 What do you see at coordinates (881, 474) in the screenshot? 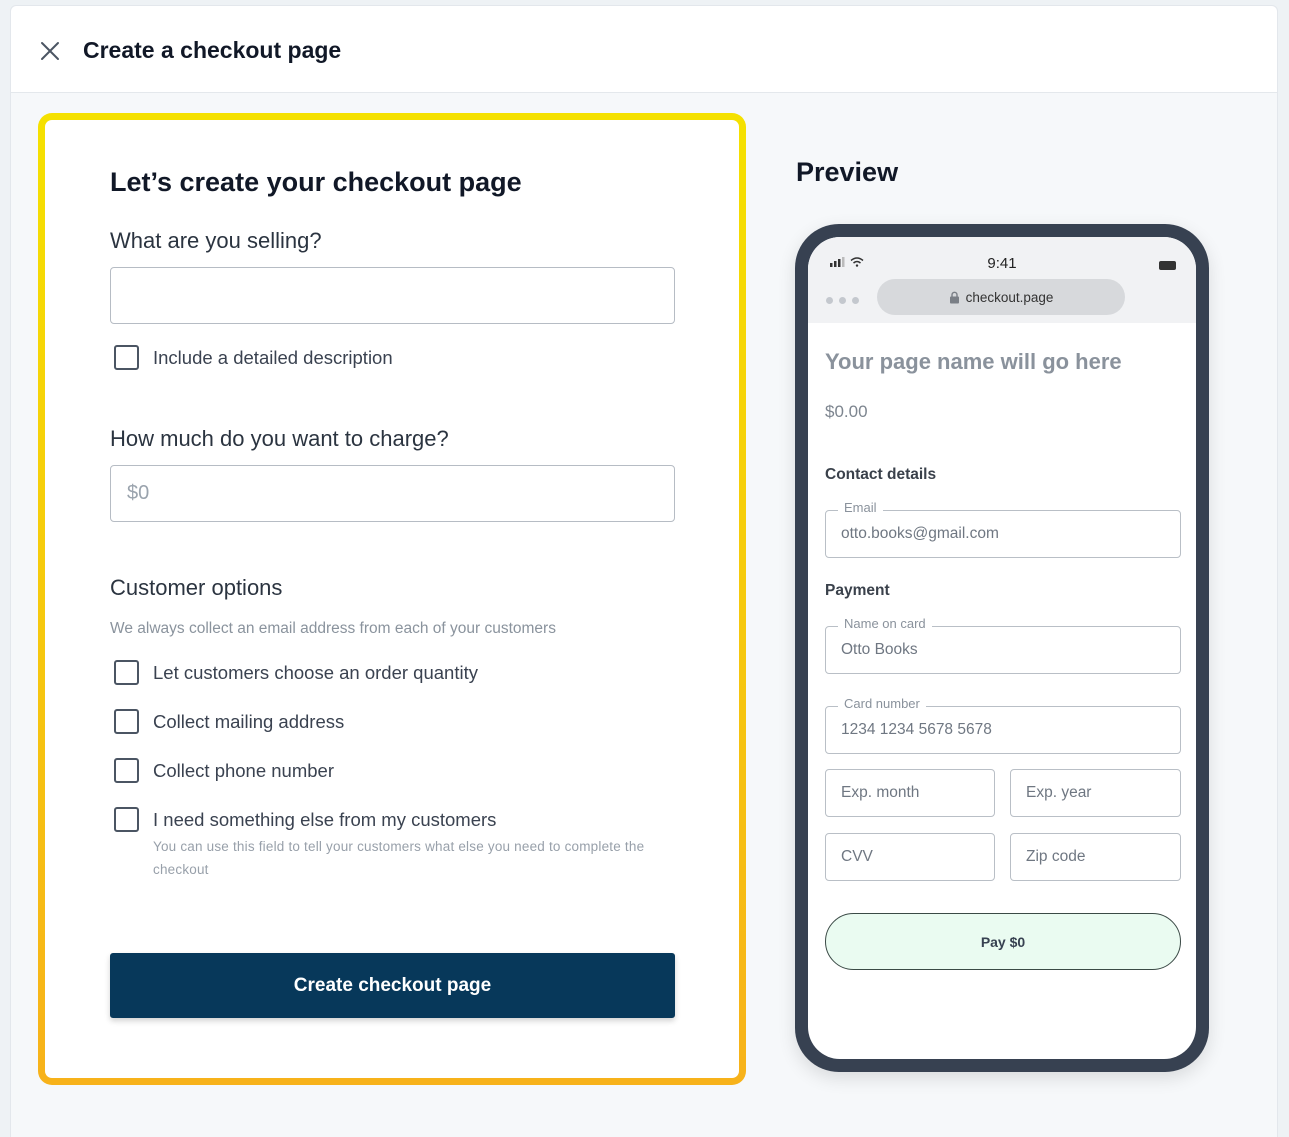
I see `contact-details-title: Contact details` at bounding box center [881, 474].